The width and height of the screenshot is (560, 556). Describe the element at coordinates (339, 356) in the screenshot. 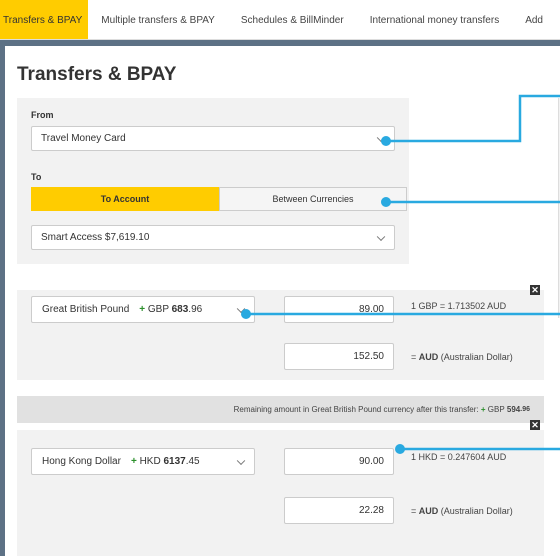

I see `aud-amount-input: 152.50` at that location.